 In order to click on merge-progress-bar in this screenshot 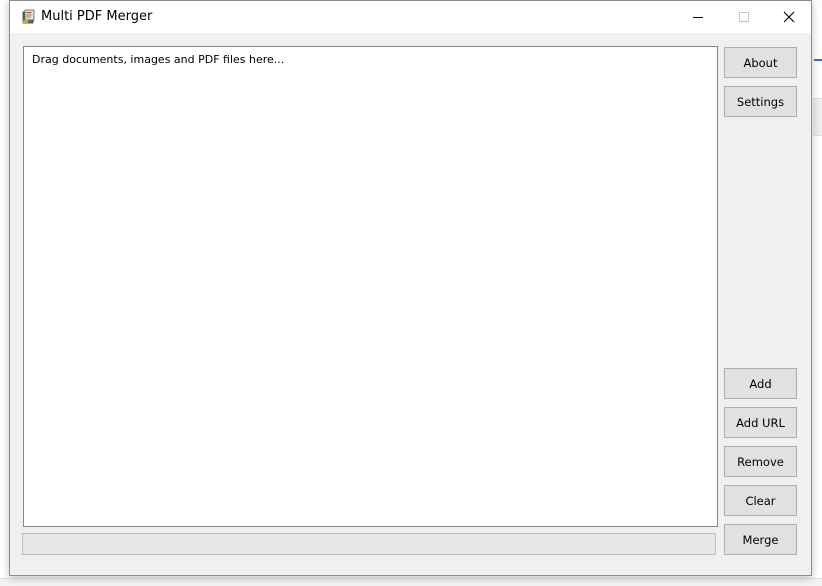, I will do `click(369, 544)`.